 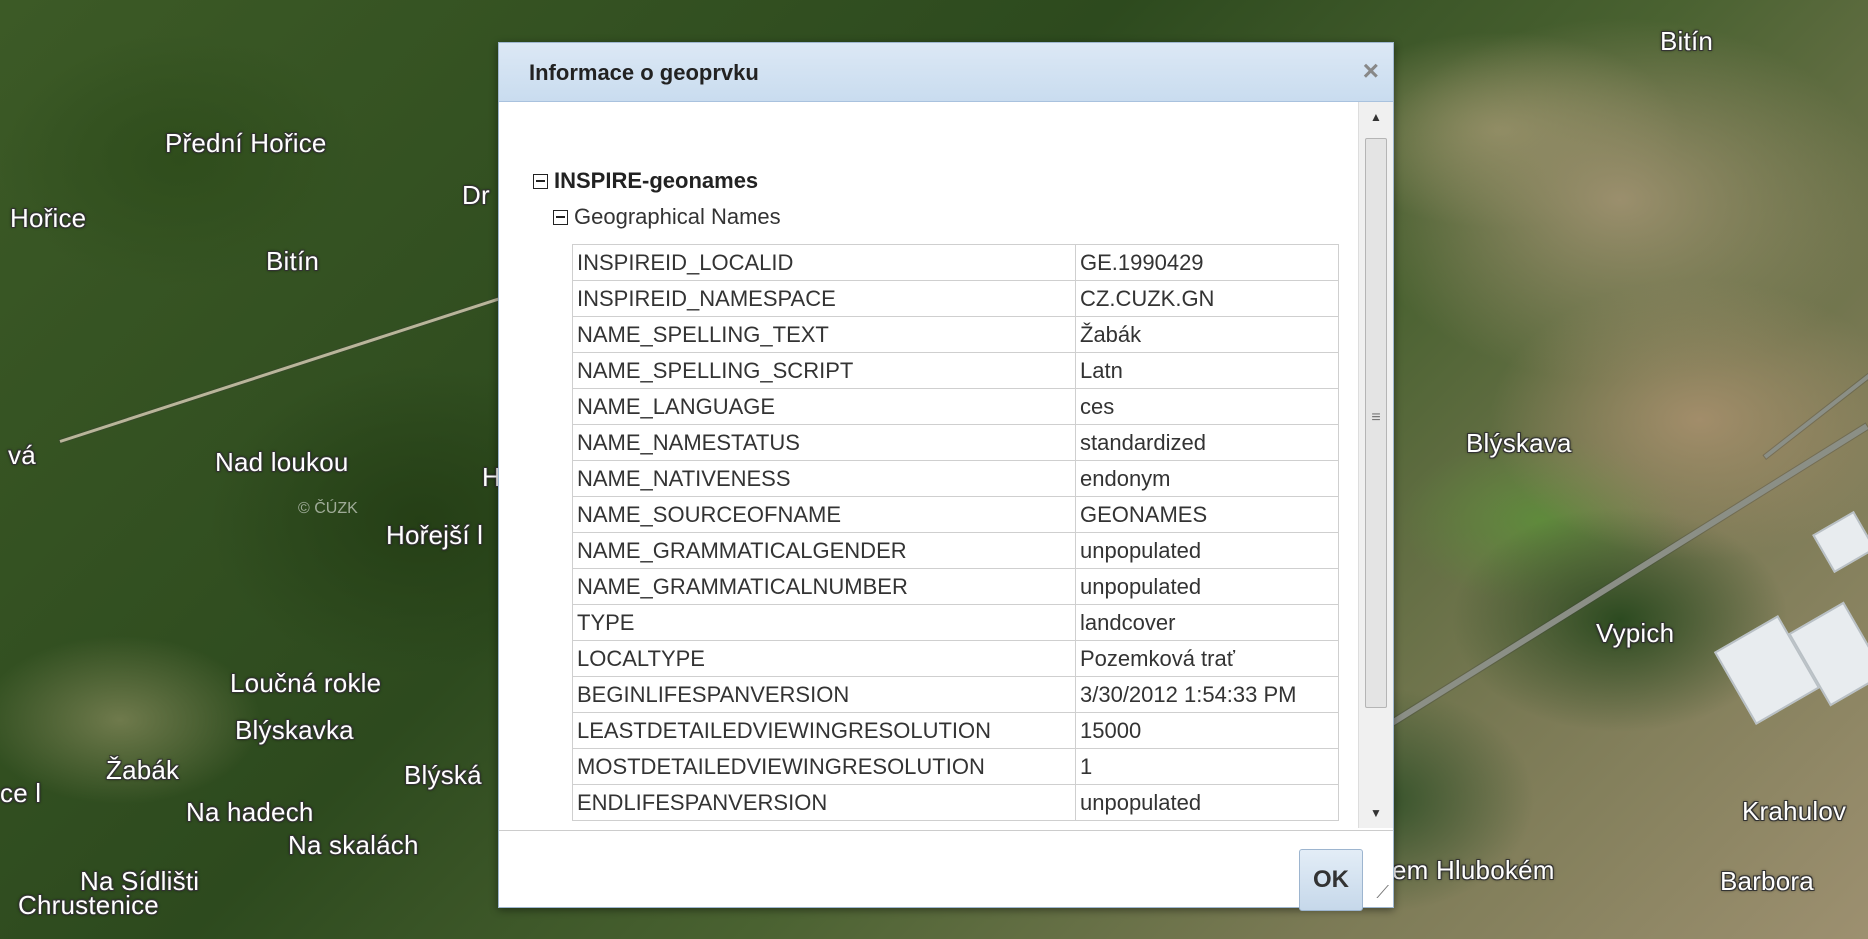 I want to click on table-row: LEASTDETAILEDVIEWINGRESOLUTION 15000, so click(x=955, y=730).